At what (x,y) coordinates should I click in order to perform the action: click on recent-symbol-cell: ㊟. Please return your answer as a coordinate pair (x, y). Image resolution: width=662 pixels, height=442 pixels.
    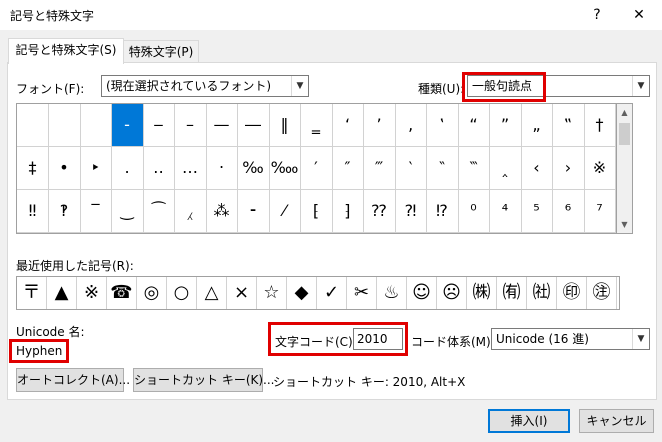
    Looking at the image, I should click on (602, 293).